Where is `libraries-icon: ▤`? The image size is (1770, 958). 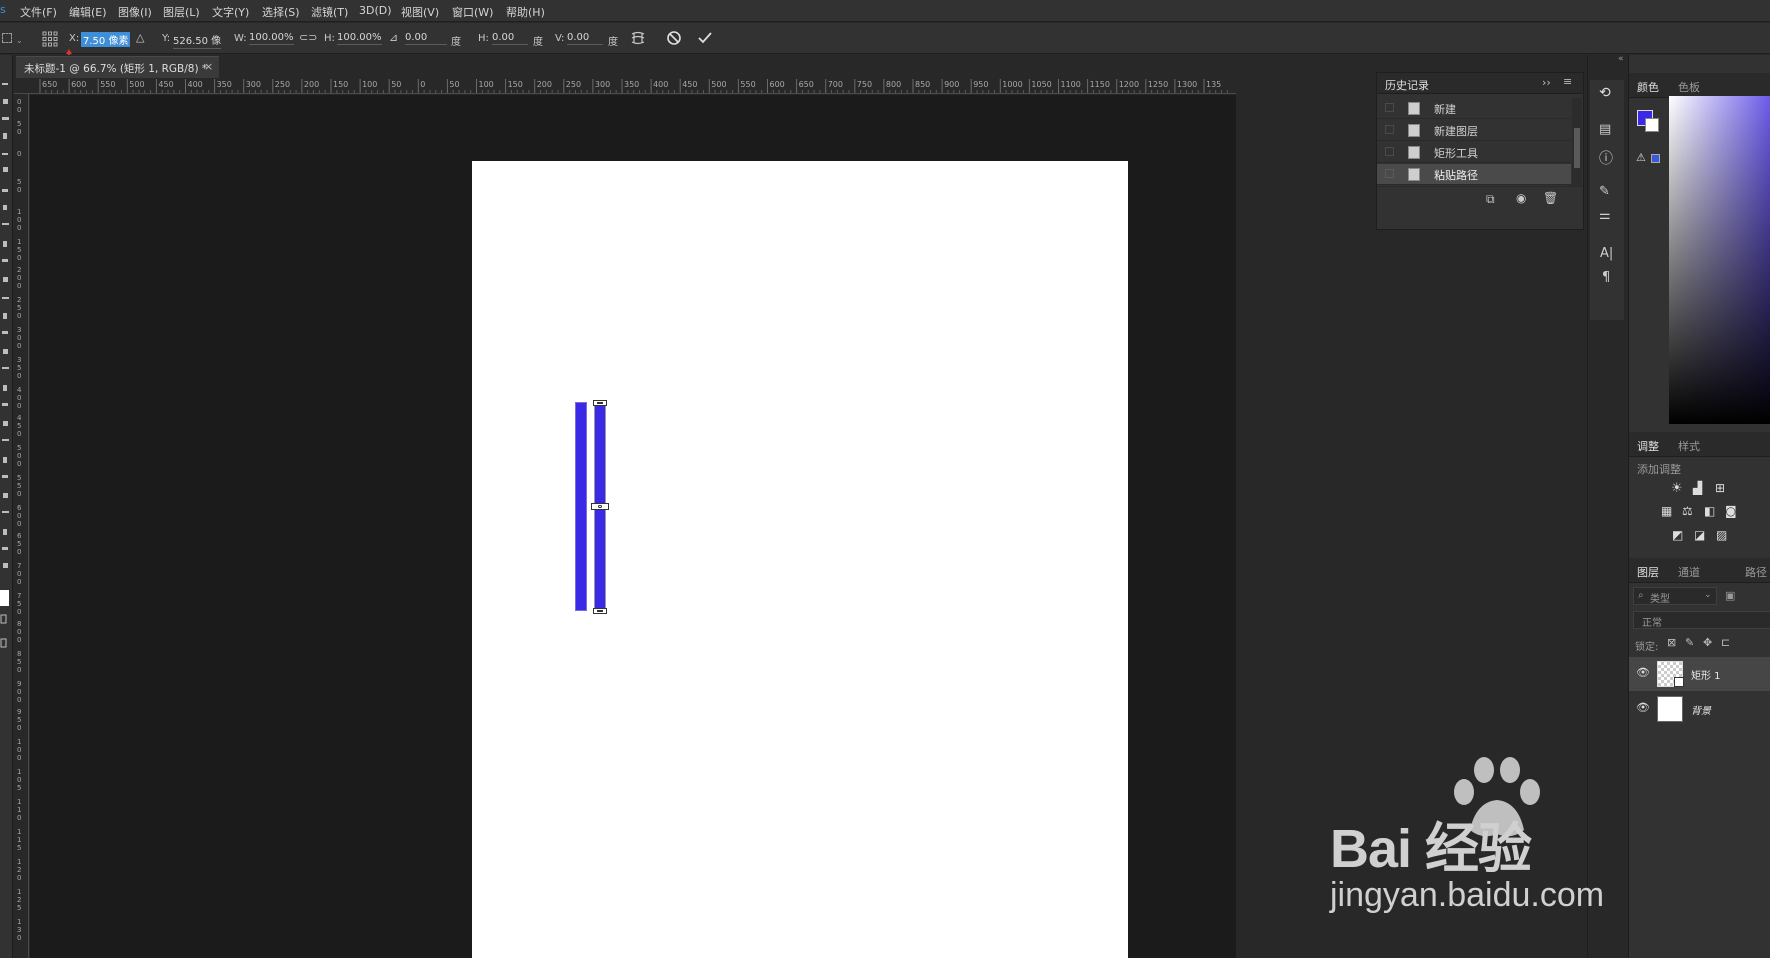 libraries-icon: ▤ is located at coordinates (1605, 129).